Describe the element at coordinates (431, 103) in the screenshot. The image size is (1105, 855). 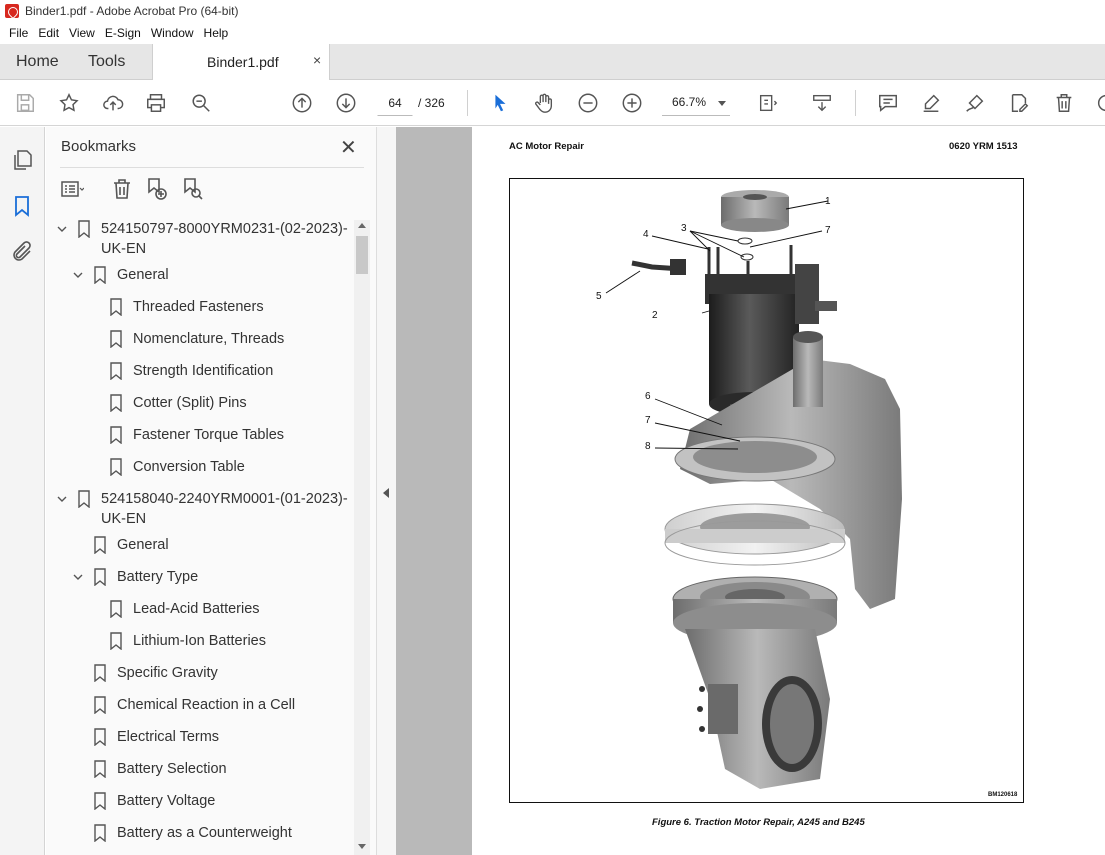
I see `page-total: / 326` at that location.